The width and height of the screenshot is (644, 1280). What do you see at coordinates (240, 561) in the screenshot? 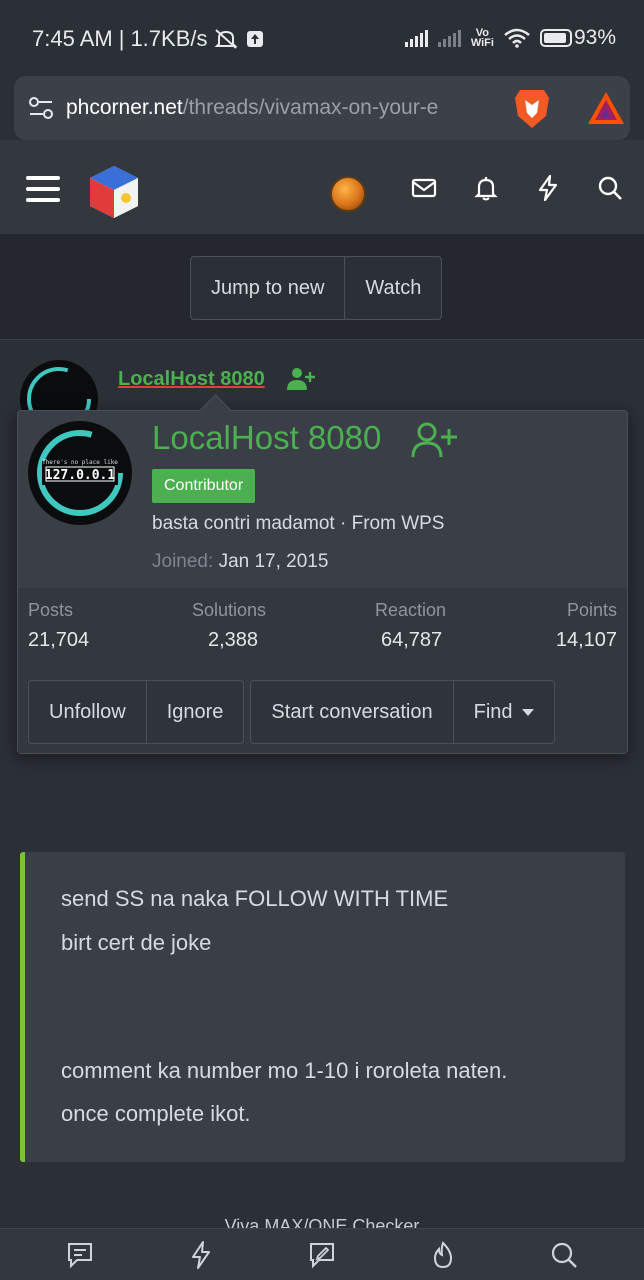
I see `joined-date: Joined: Jan 17, 2015` at bounding box center [240, 561].